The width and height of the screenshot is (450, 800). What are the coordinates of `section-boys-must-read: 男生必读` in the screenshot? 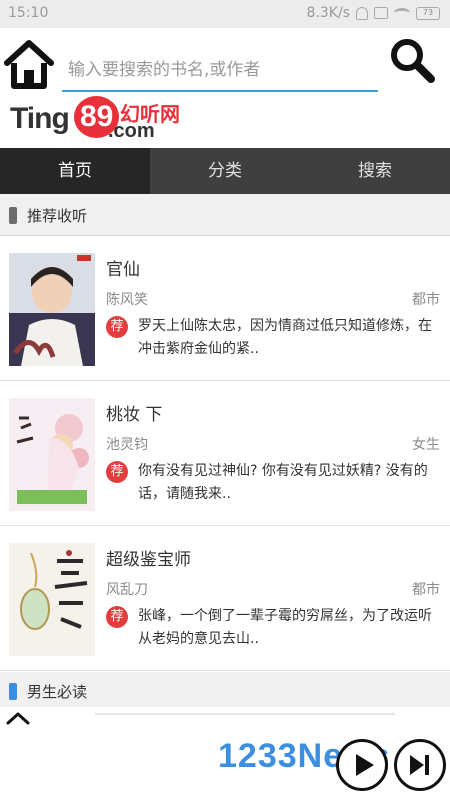 It's located at (225, 690).